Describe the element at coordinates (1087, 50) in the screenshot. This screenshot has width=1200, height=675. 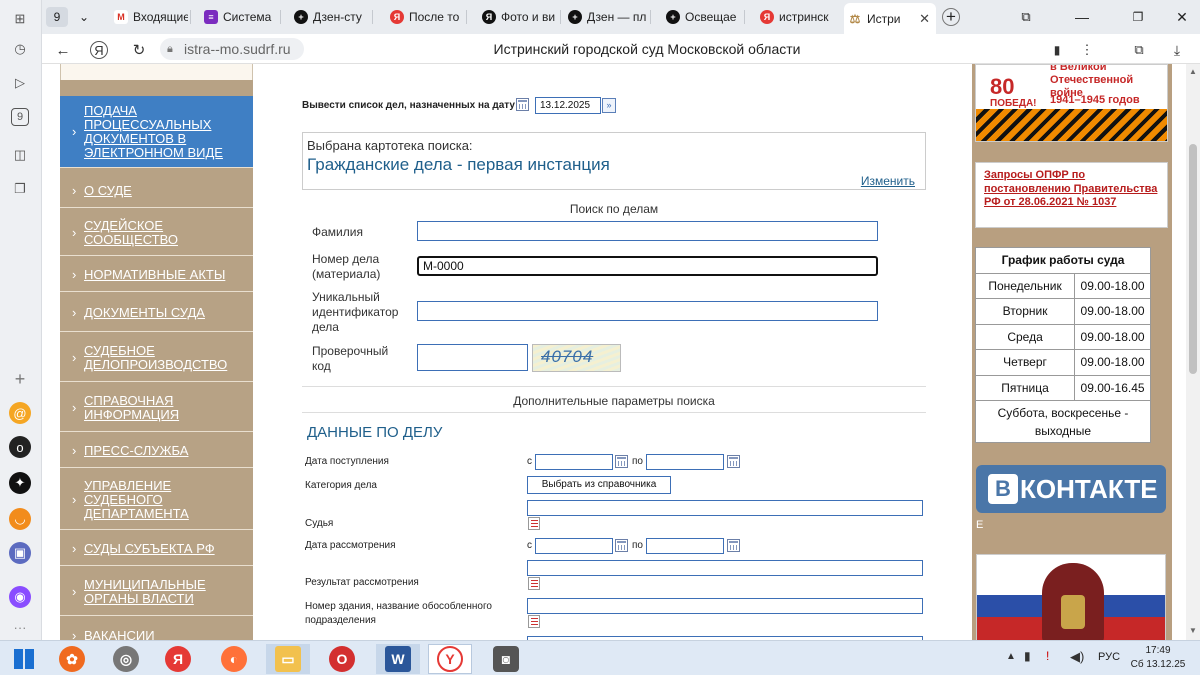
I see `menu-dots-icon: ⋮` at that location.